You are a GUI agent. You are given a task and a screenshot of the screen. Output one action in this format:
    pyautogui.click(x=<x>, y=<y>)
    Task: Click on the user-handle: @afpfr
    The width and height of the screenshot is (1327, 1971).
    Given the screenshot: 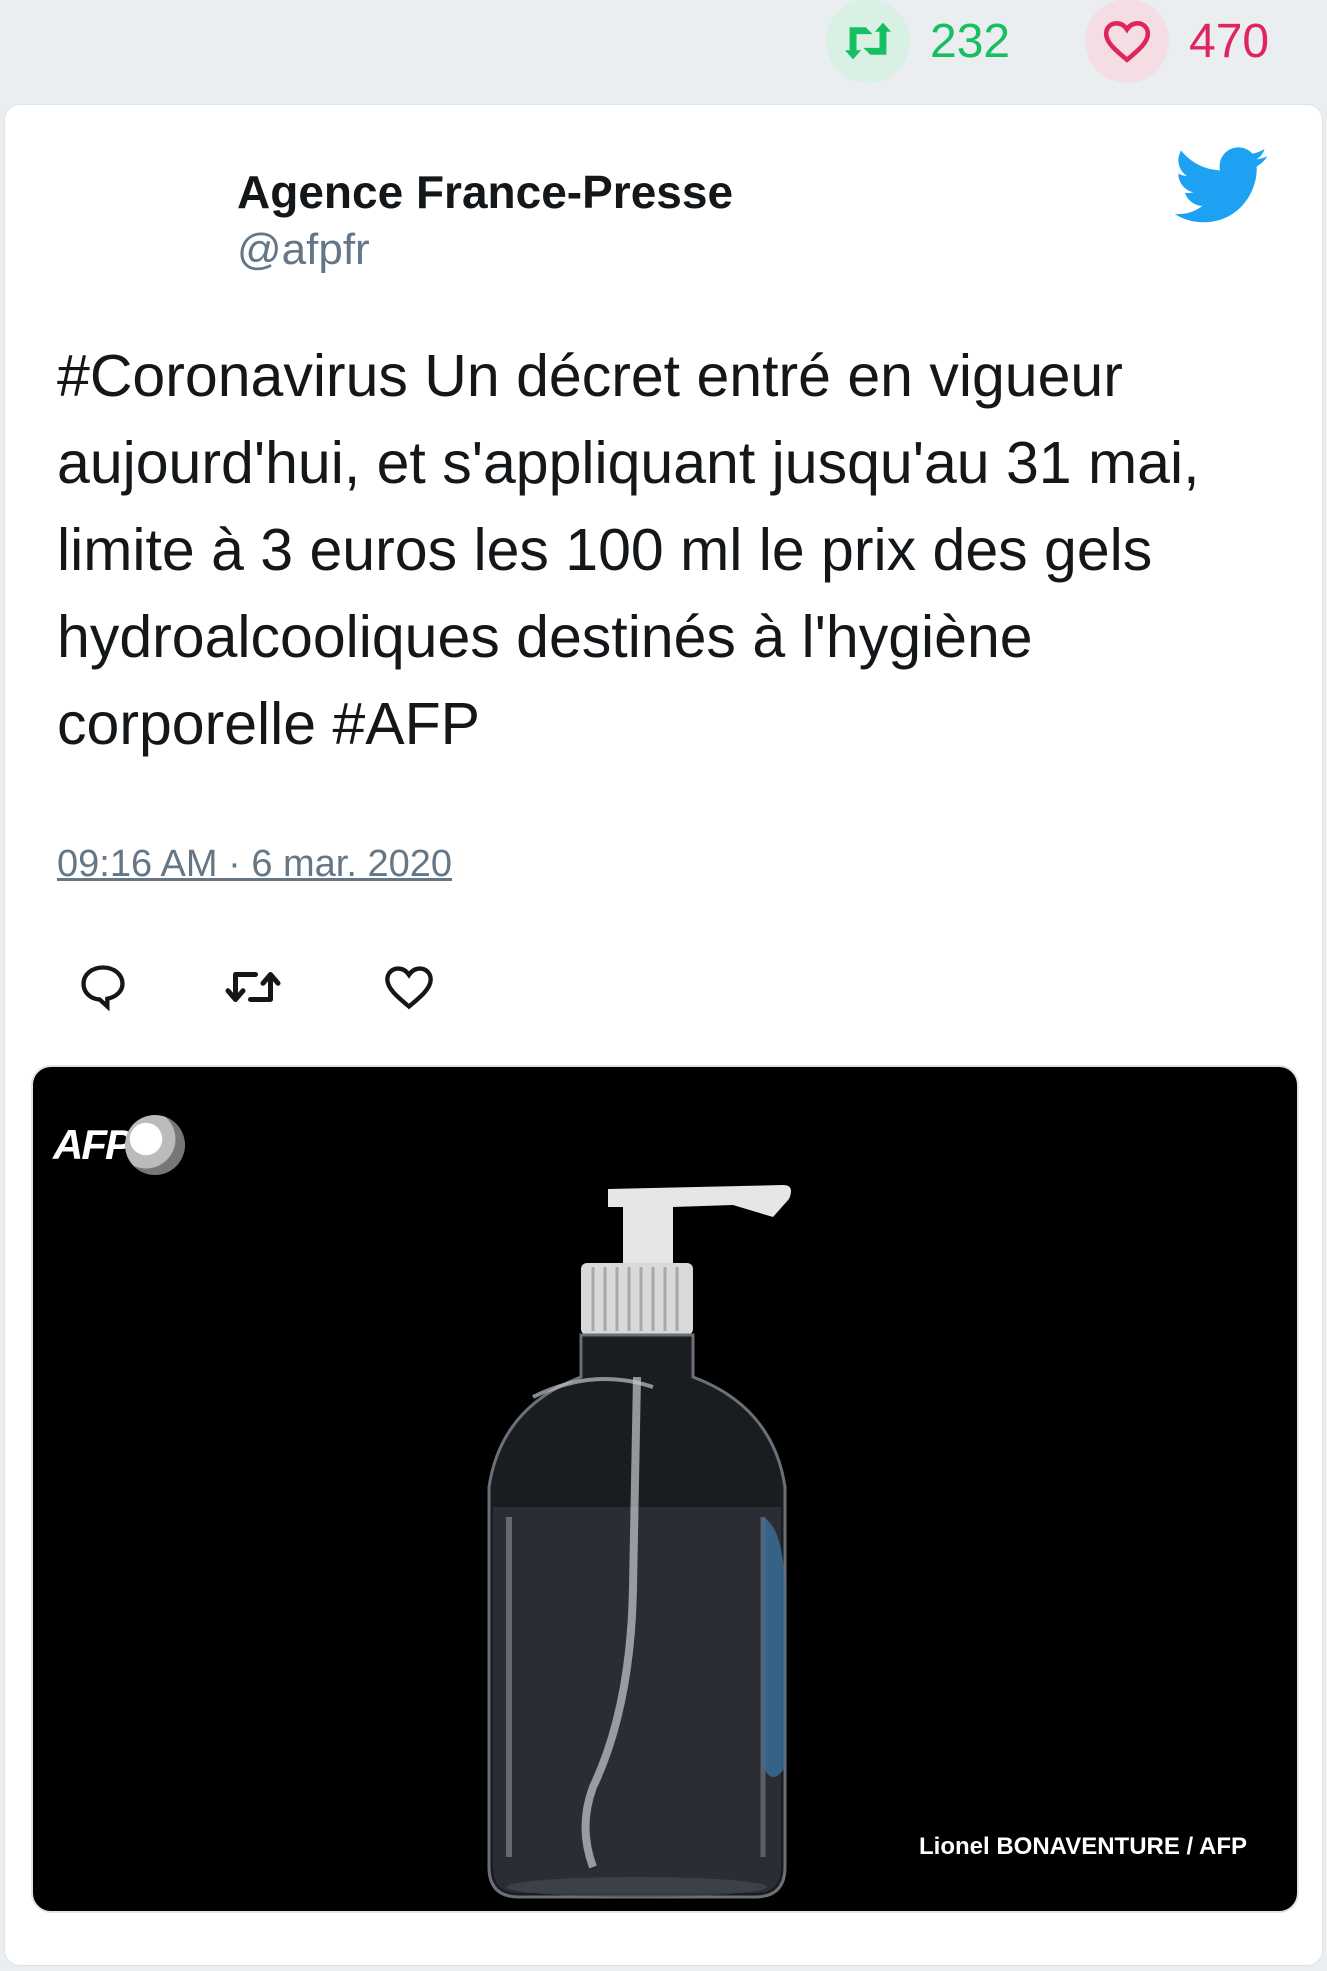 What is the action you would take?
    pyautogui.click(x=303, y=250)
    